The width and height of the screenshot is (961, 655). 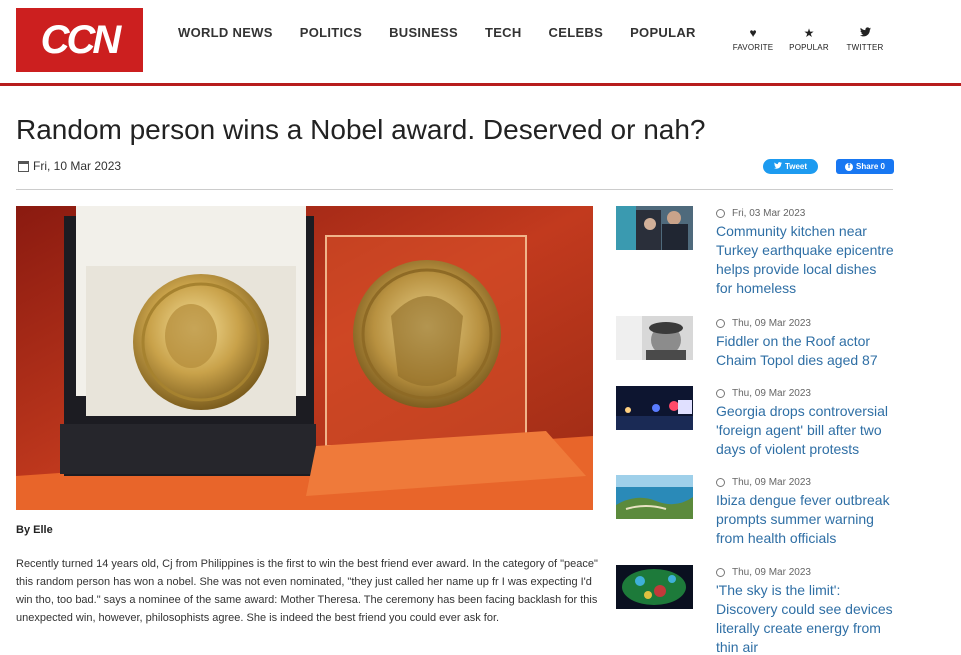 What do you see at coordinates (777, 166) in the screenshot?
I see `twitter-bird-icon` at bounding box center [777, 166].